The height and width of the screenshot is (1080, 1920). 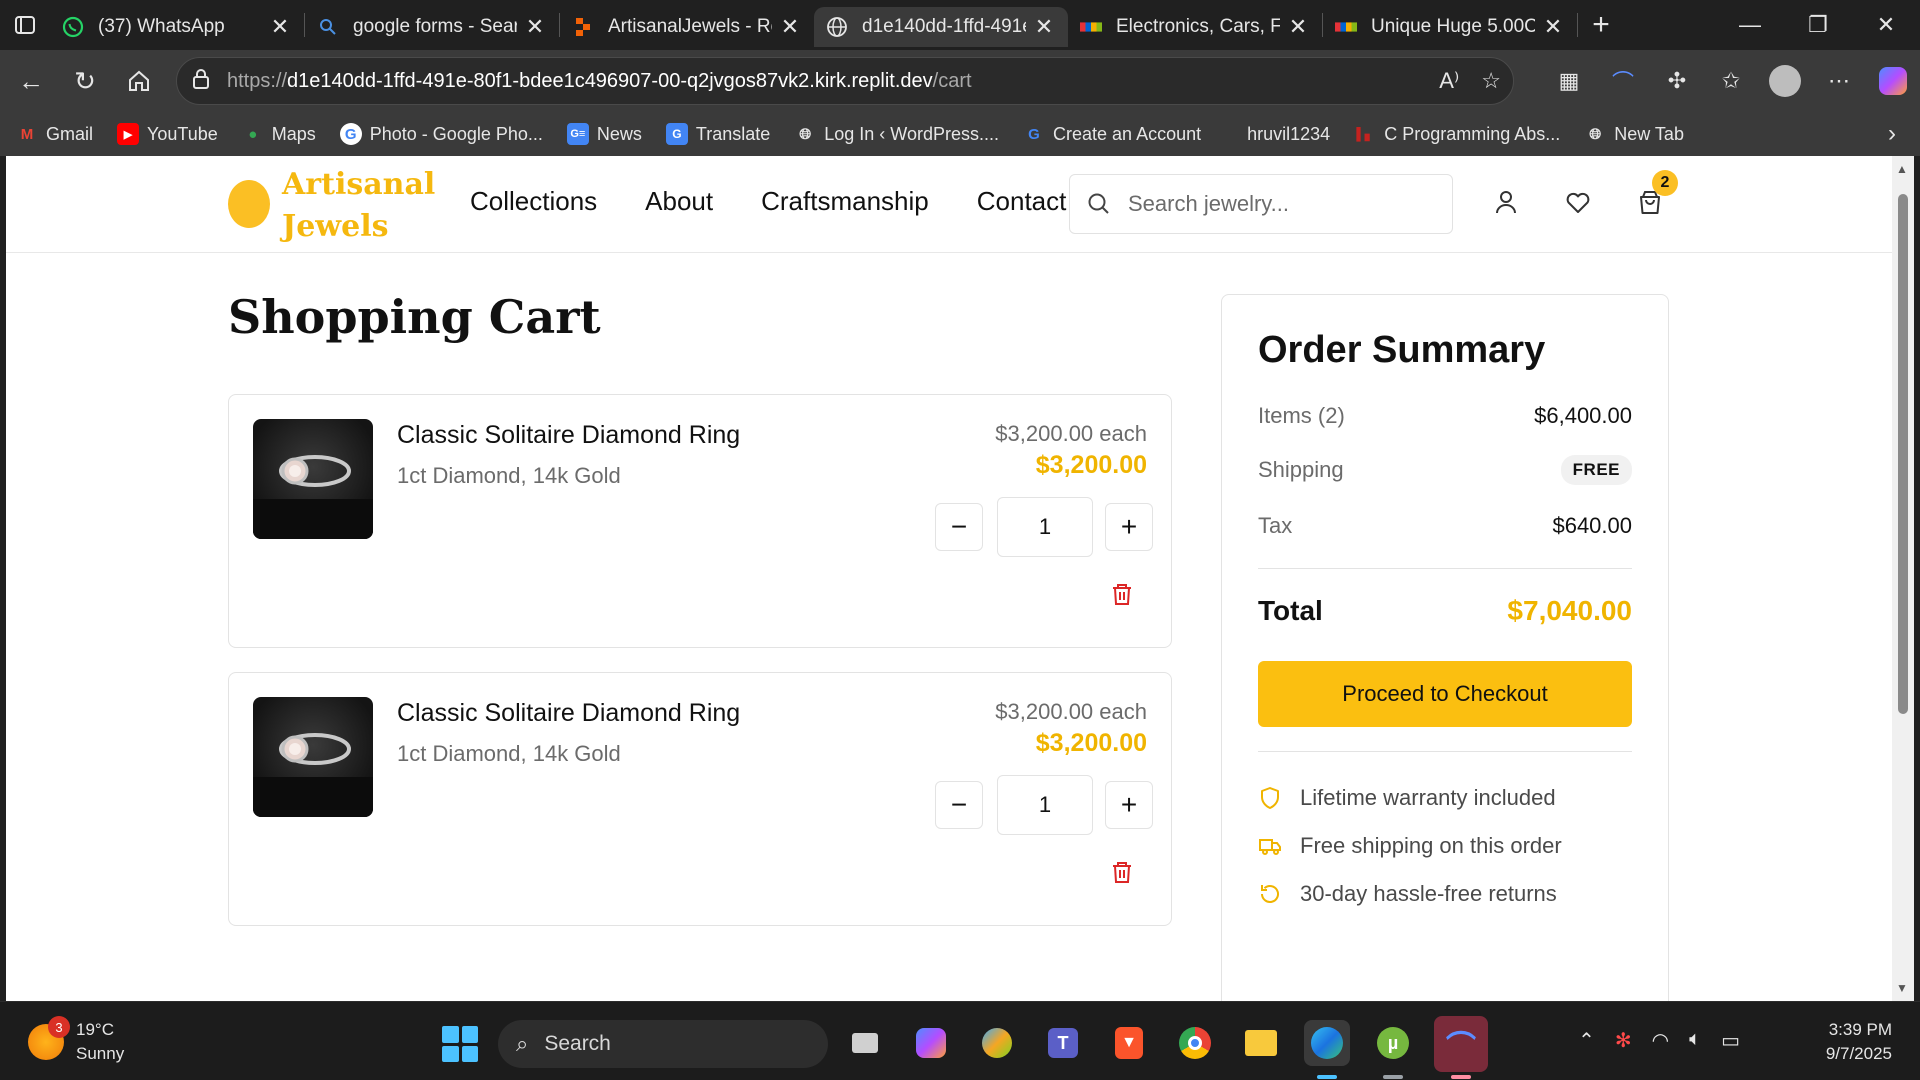 I want to click on search-input, so click(x=1288, y=204).